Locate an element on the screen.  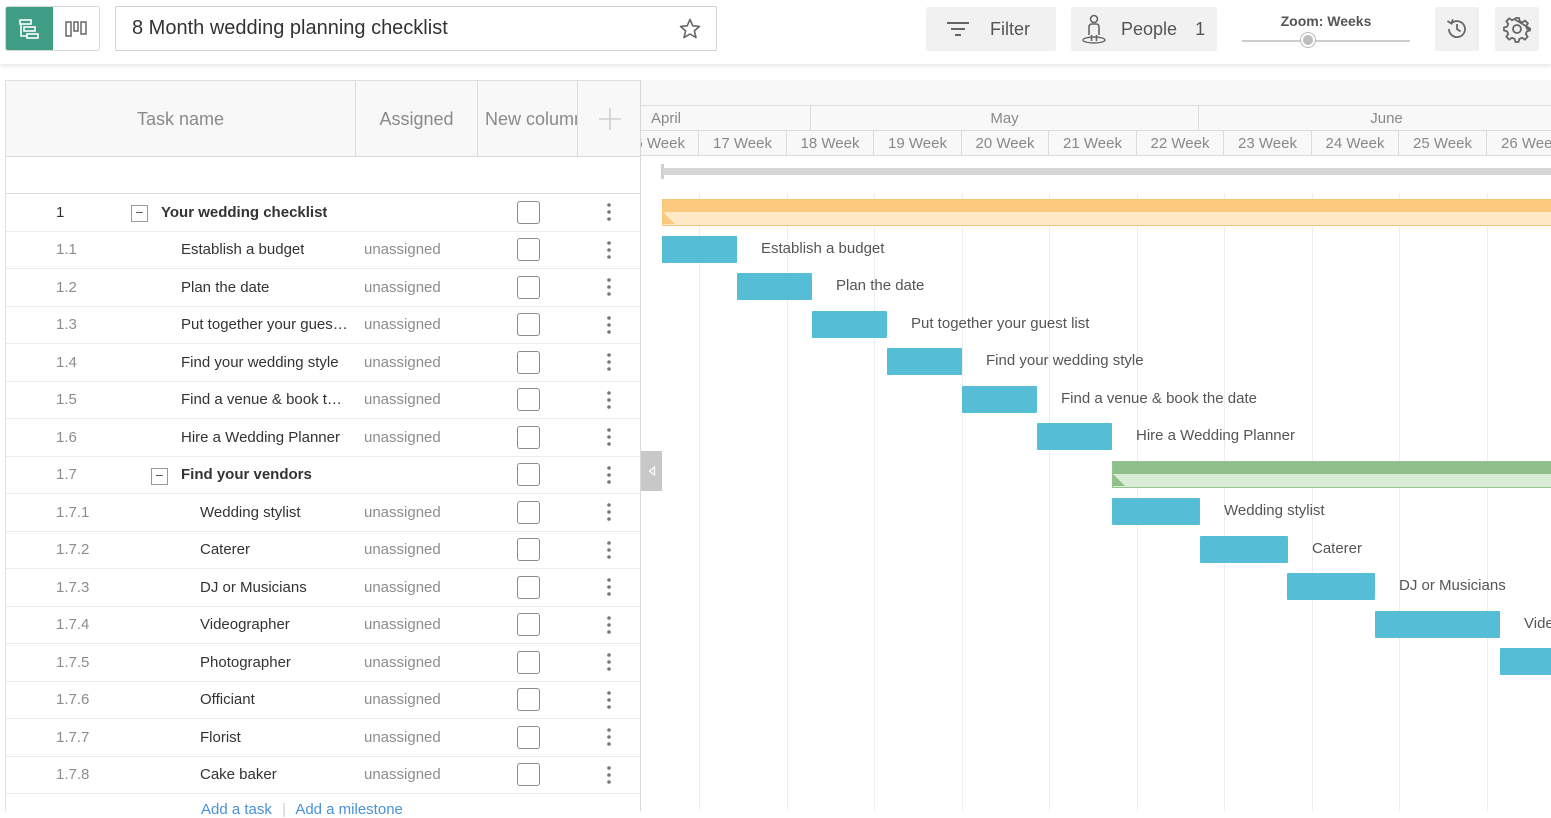
table-row: 1.7.4 Videographer unassigned is located at coordinates (323, 625).